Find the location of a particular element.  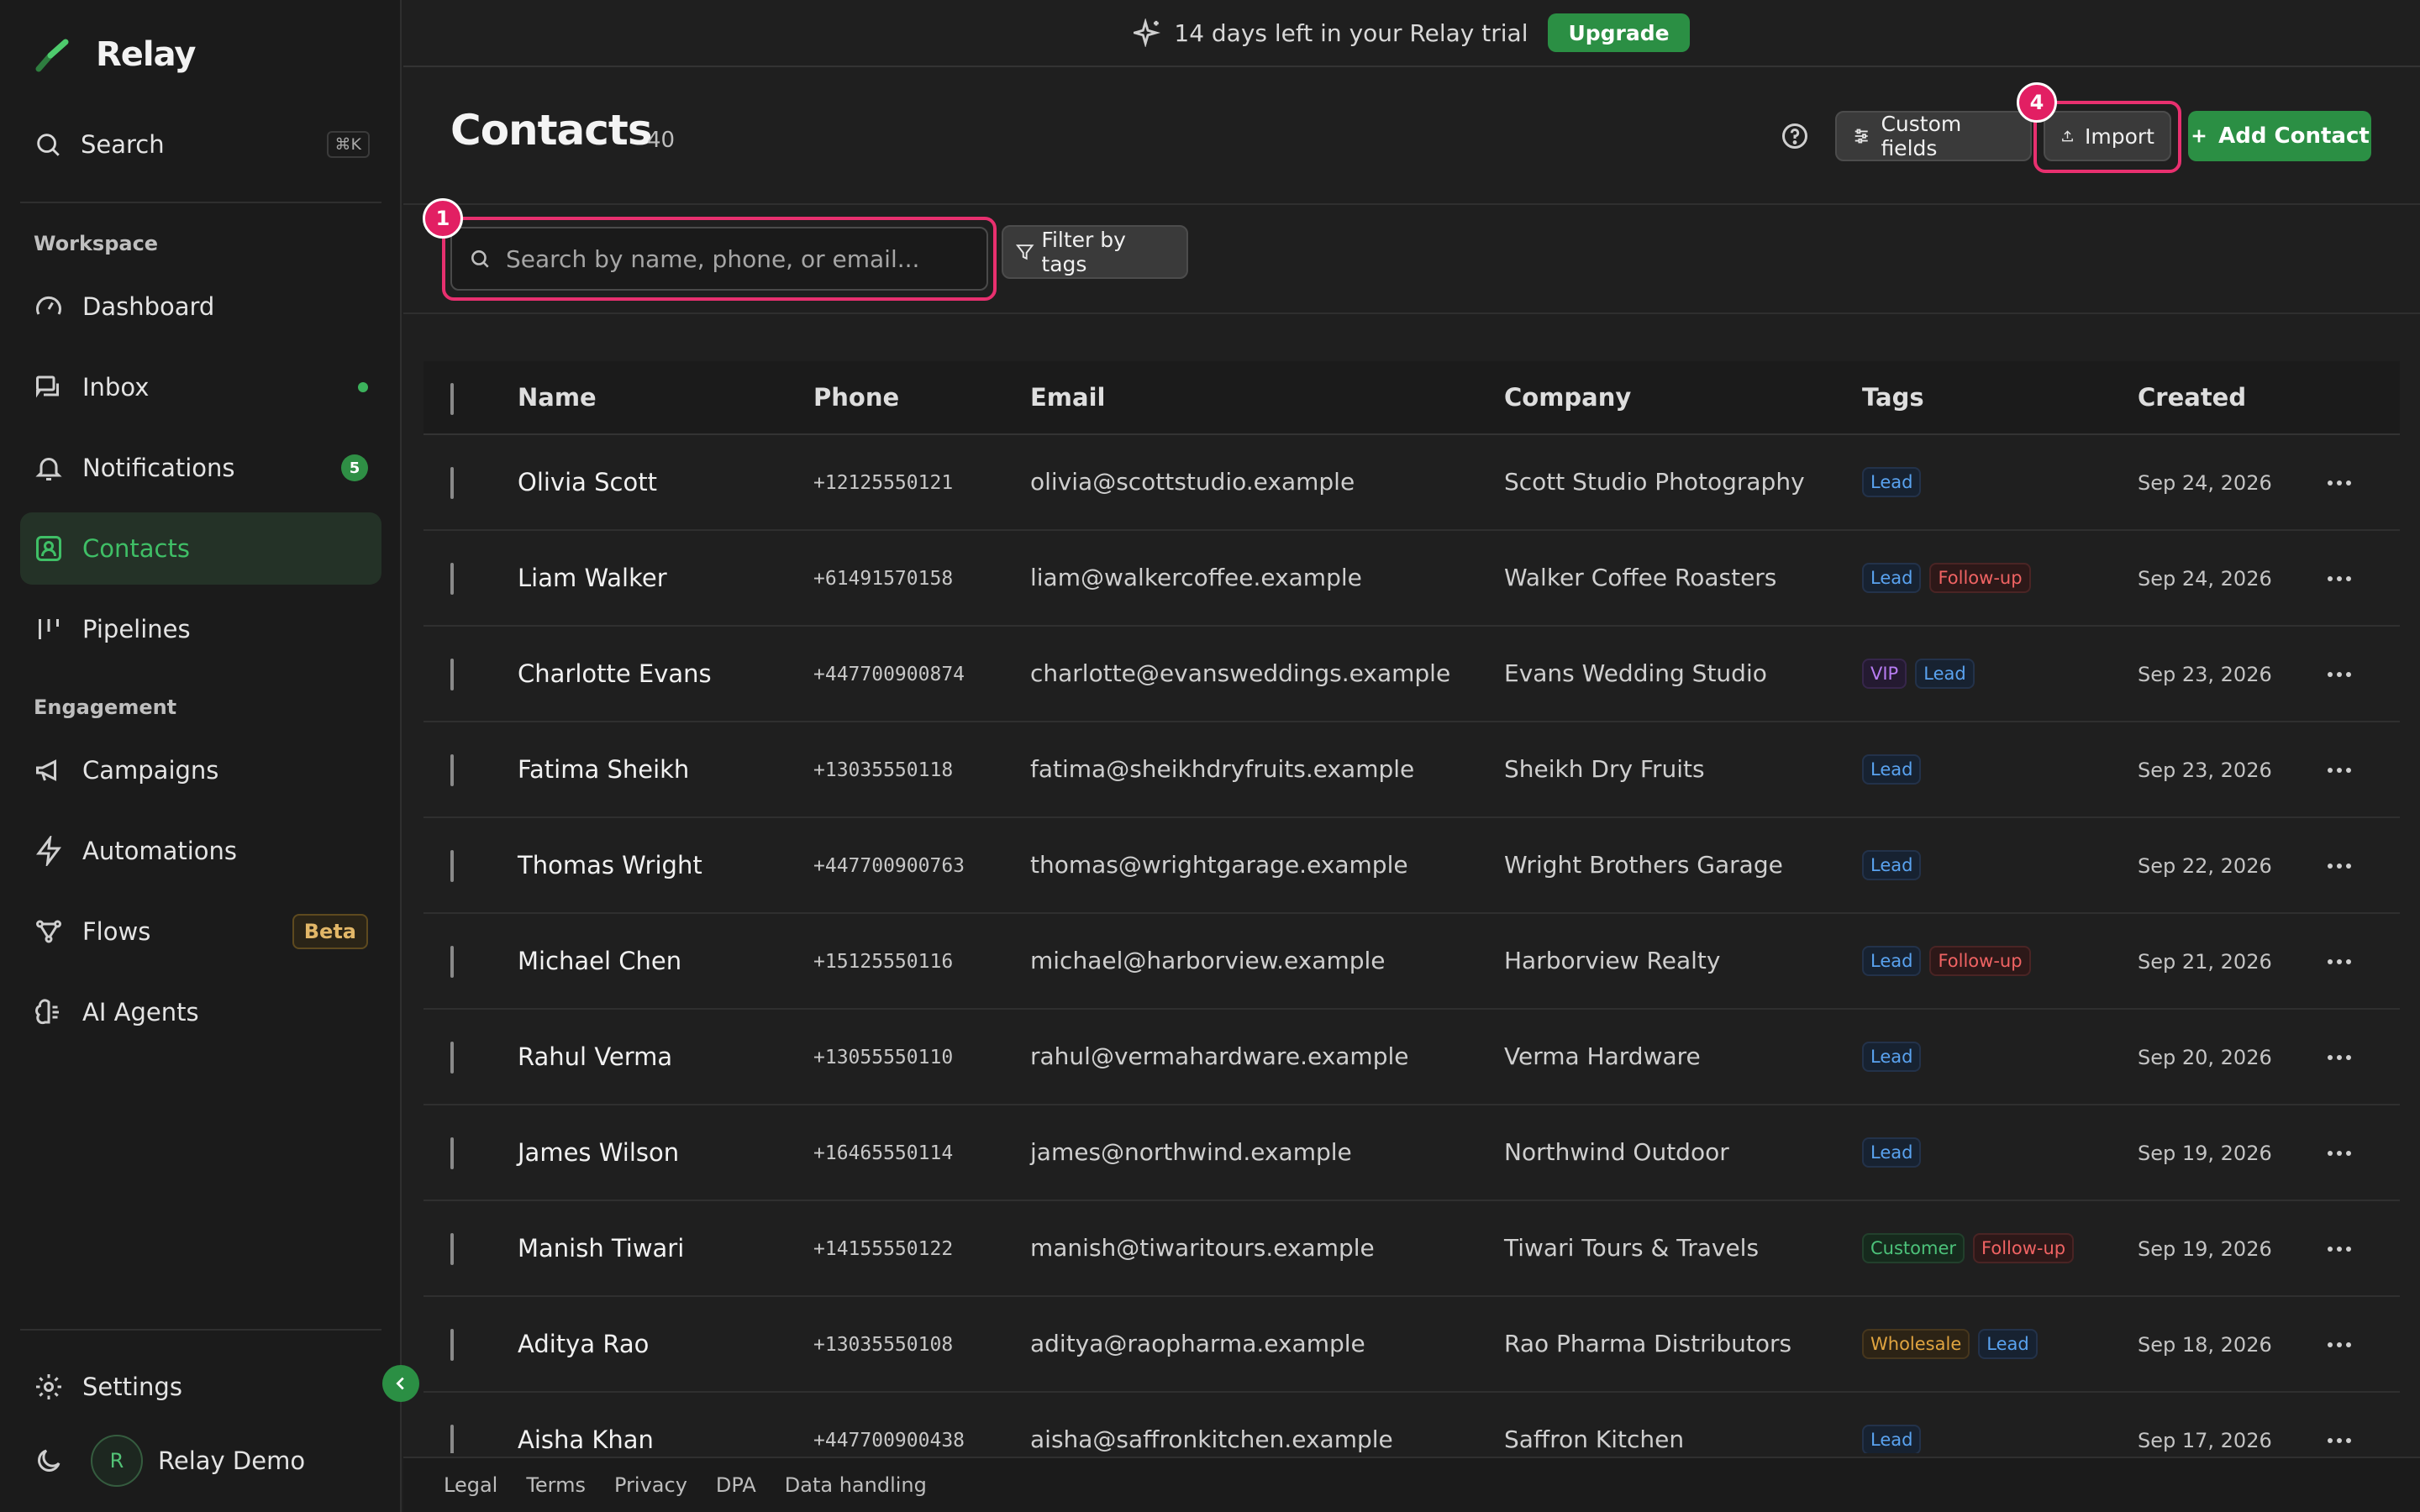

contact-phone: +447700900438 is located at coordinates (889, 1441).